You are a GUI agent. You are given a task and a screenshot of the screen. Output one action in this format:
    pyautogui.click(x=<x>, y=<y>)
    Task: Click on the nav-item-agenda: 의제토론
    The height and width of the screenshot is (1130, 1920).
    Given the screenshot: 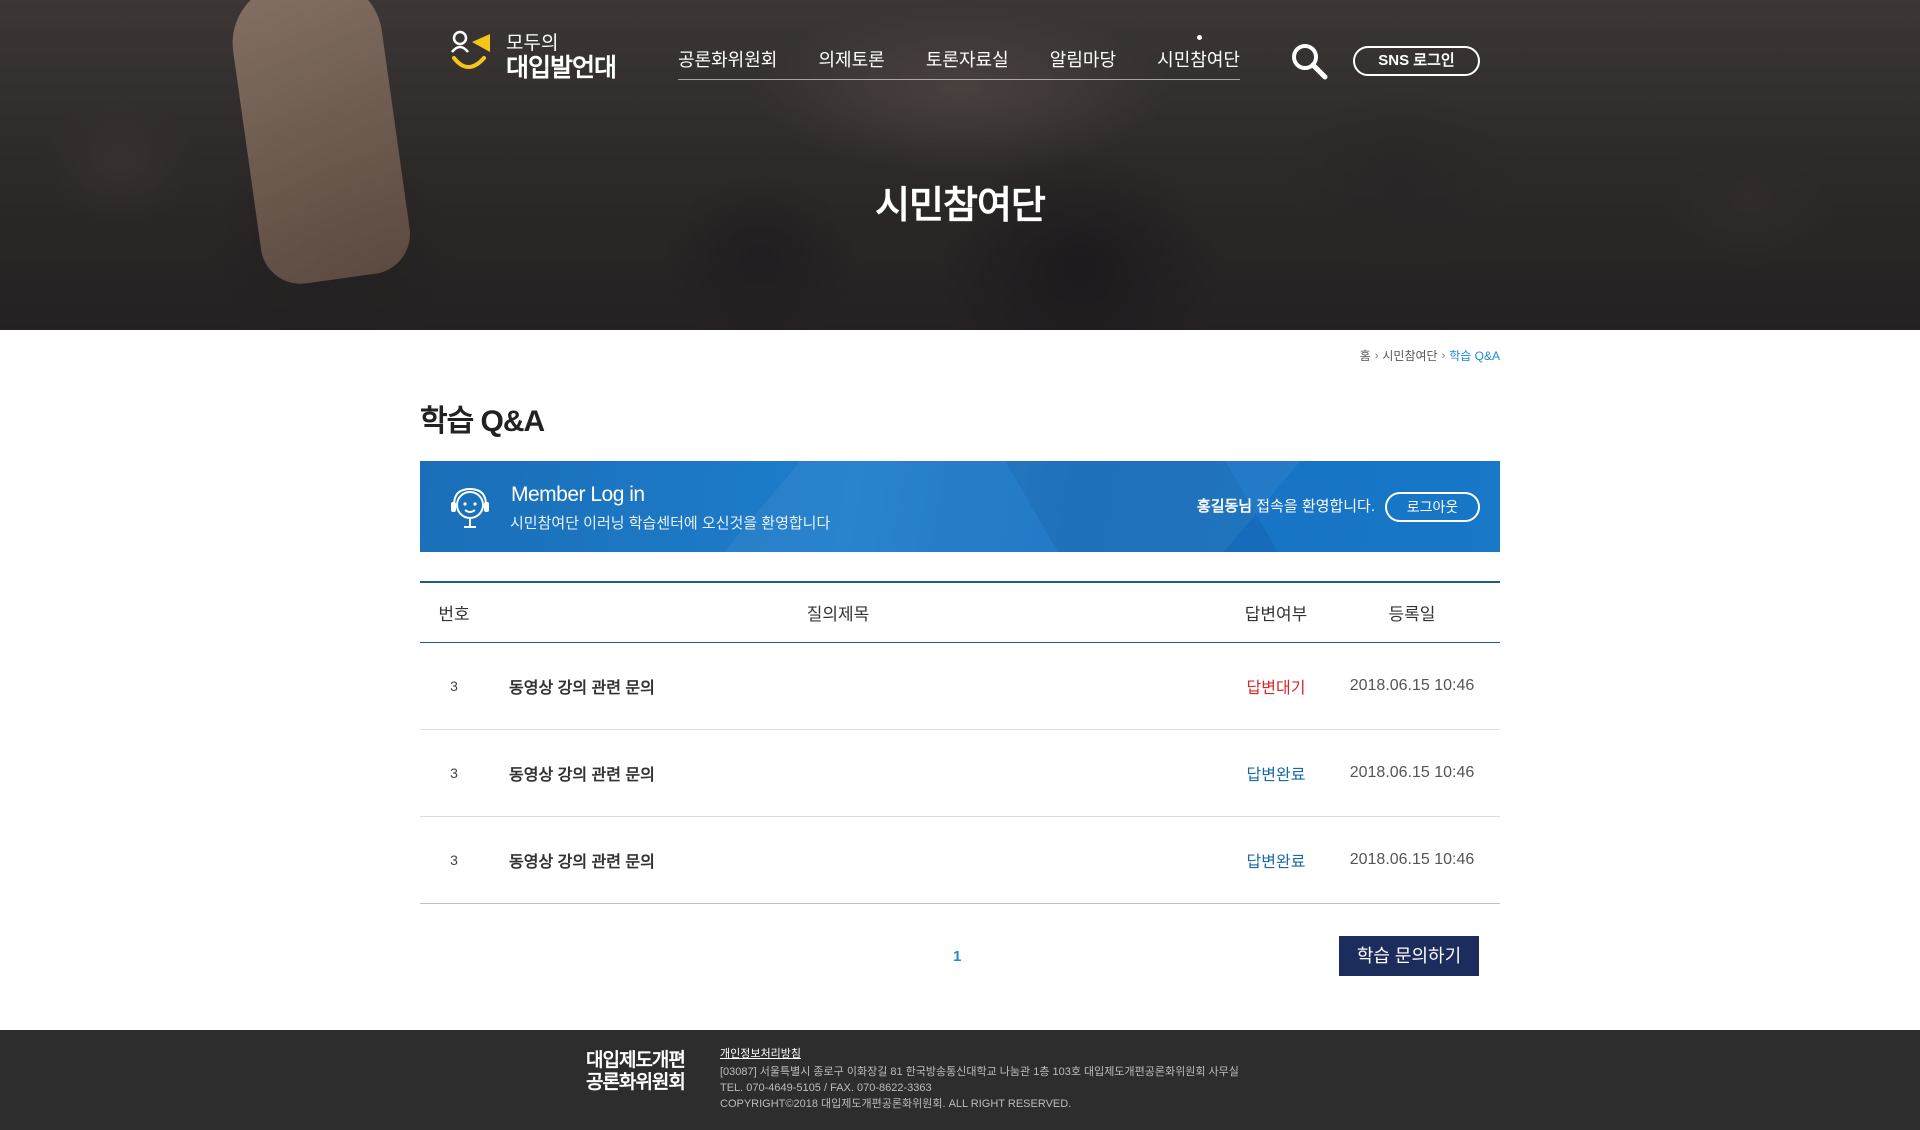 What is the action you would take?
    pyautogui.click(x=851, y=63)
    